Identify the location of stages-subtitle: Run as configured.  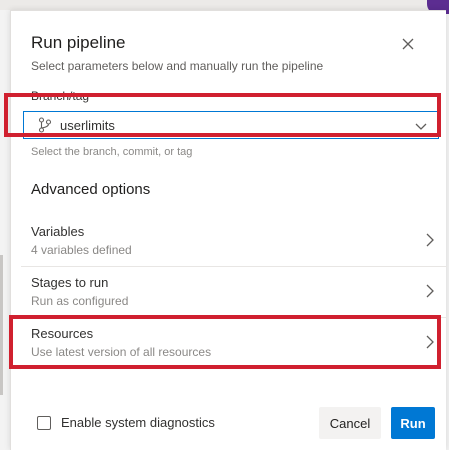
(80, 301).